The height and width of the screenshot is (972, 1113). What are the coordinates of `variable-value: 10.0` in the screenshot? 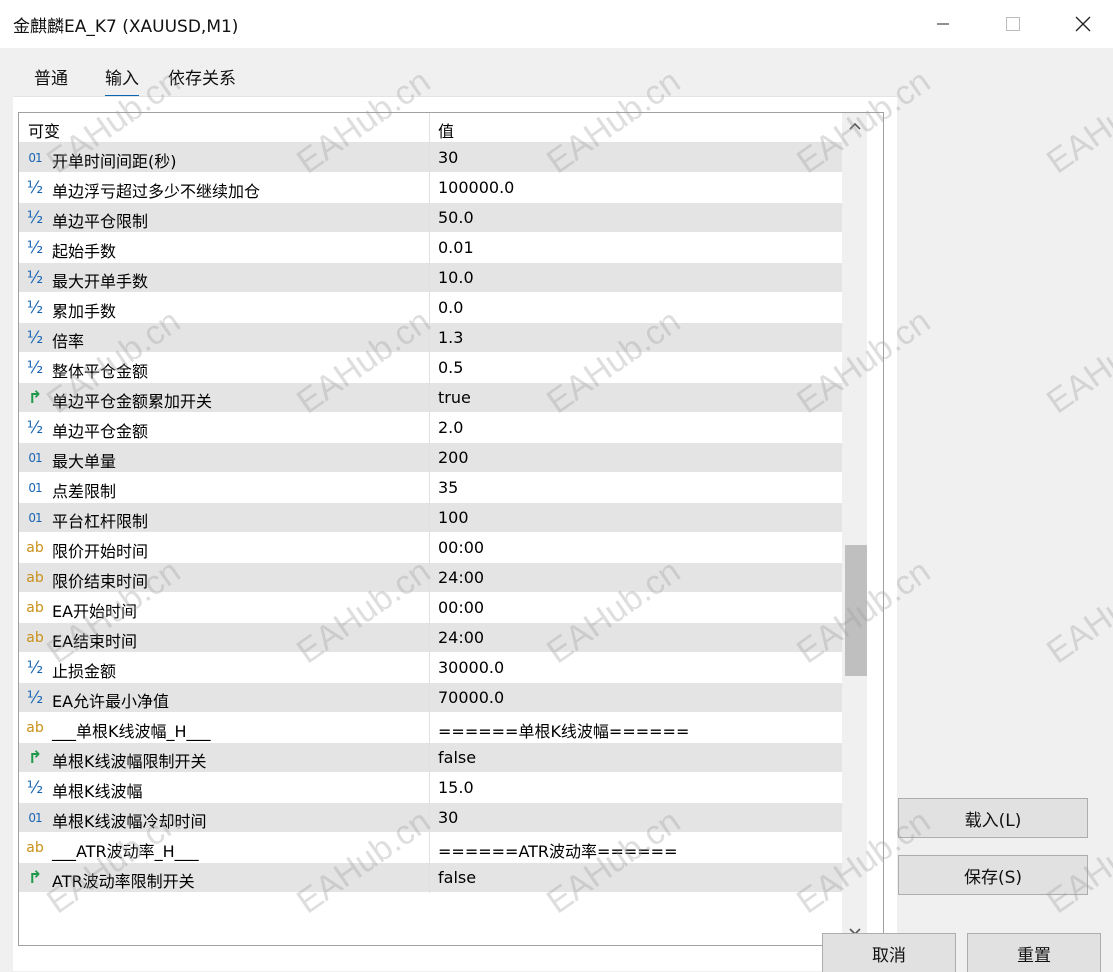 It's located at (456, 277).